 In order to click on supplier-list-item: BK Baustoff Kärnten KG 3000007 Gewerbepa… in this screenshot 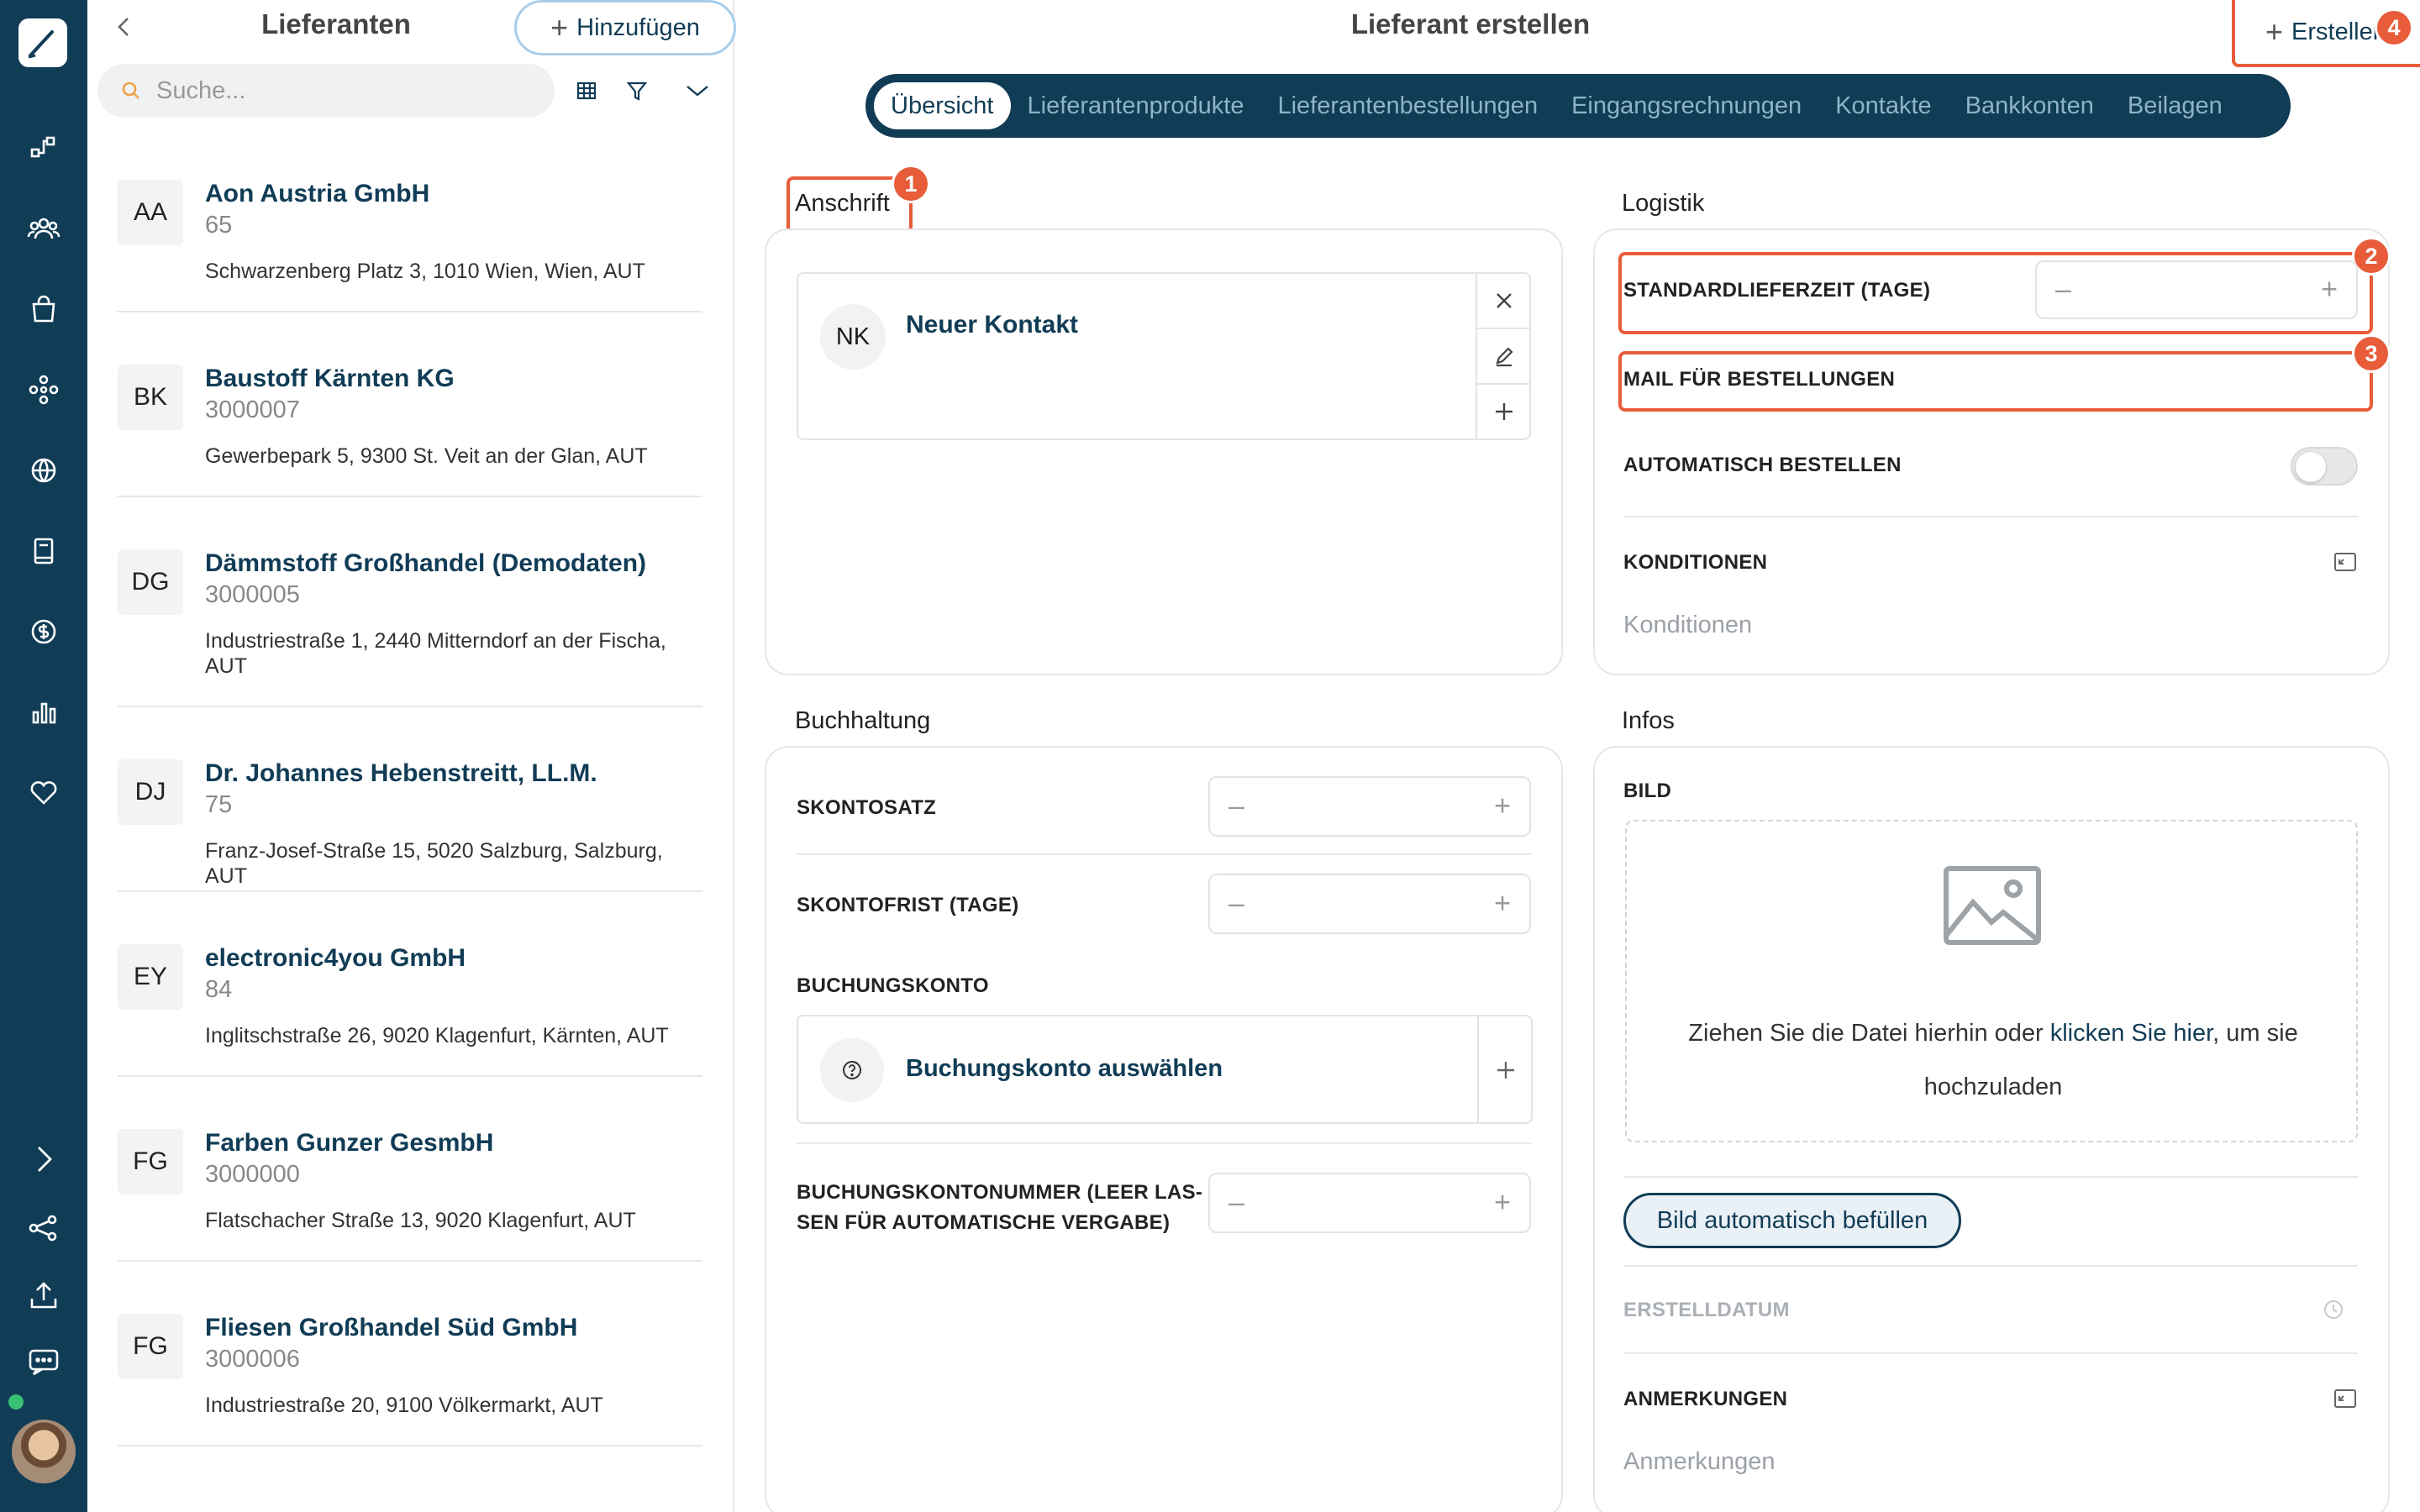, I will do `click(410, 404)`.